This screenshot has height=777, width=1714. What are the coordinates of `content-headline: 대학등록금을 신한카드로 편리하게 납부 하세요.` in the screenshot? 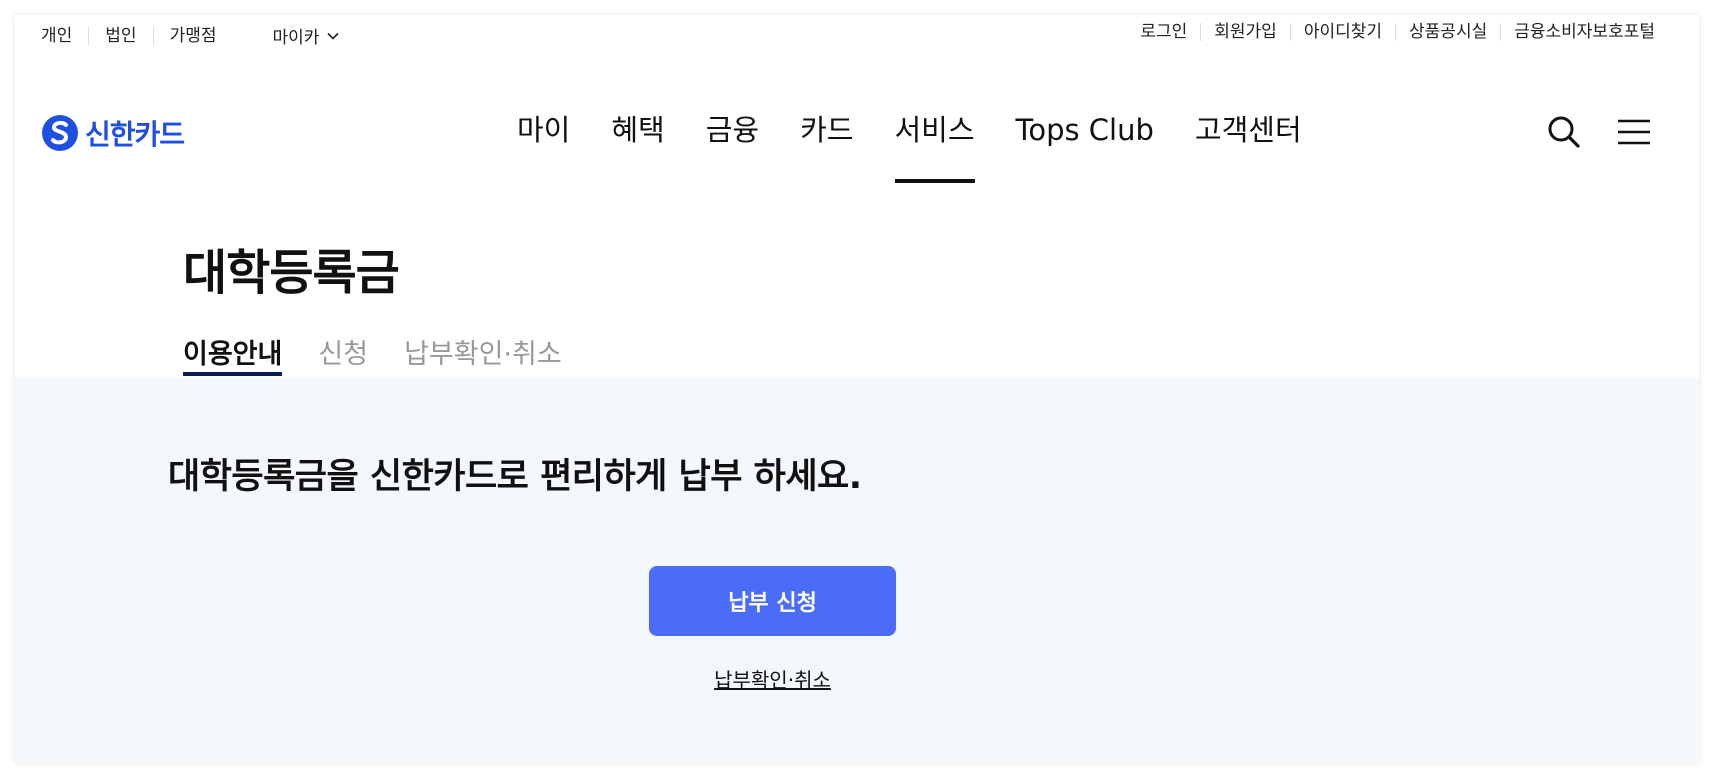 It's located at (515, 477).